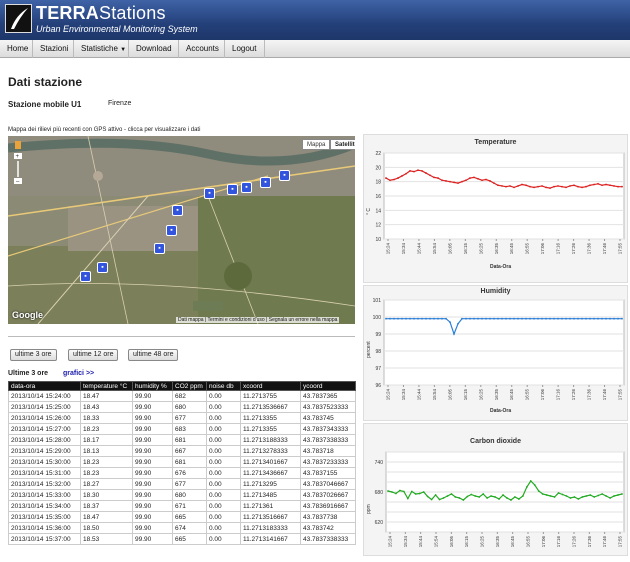  What do you see at coordinates (202, 49) in the screenshot?
I see `nav-accounts: Accounts` at bounding box center [202, 49].